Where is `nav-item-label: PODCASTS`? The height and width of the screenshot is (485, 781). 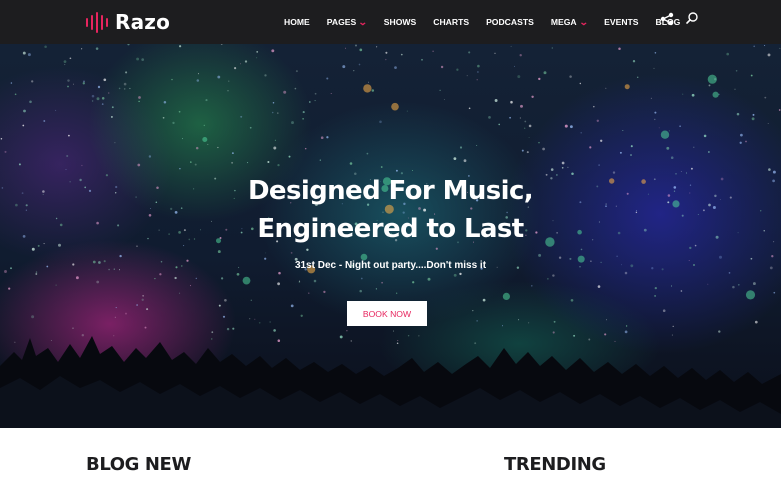 nav-item-label: PODCASTS is located at coordinates (510, 22).